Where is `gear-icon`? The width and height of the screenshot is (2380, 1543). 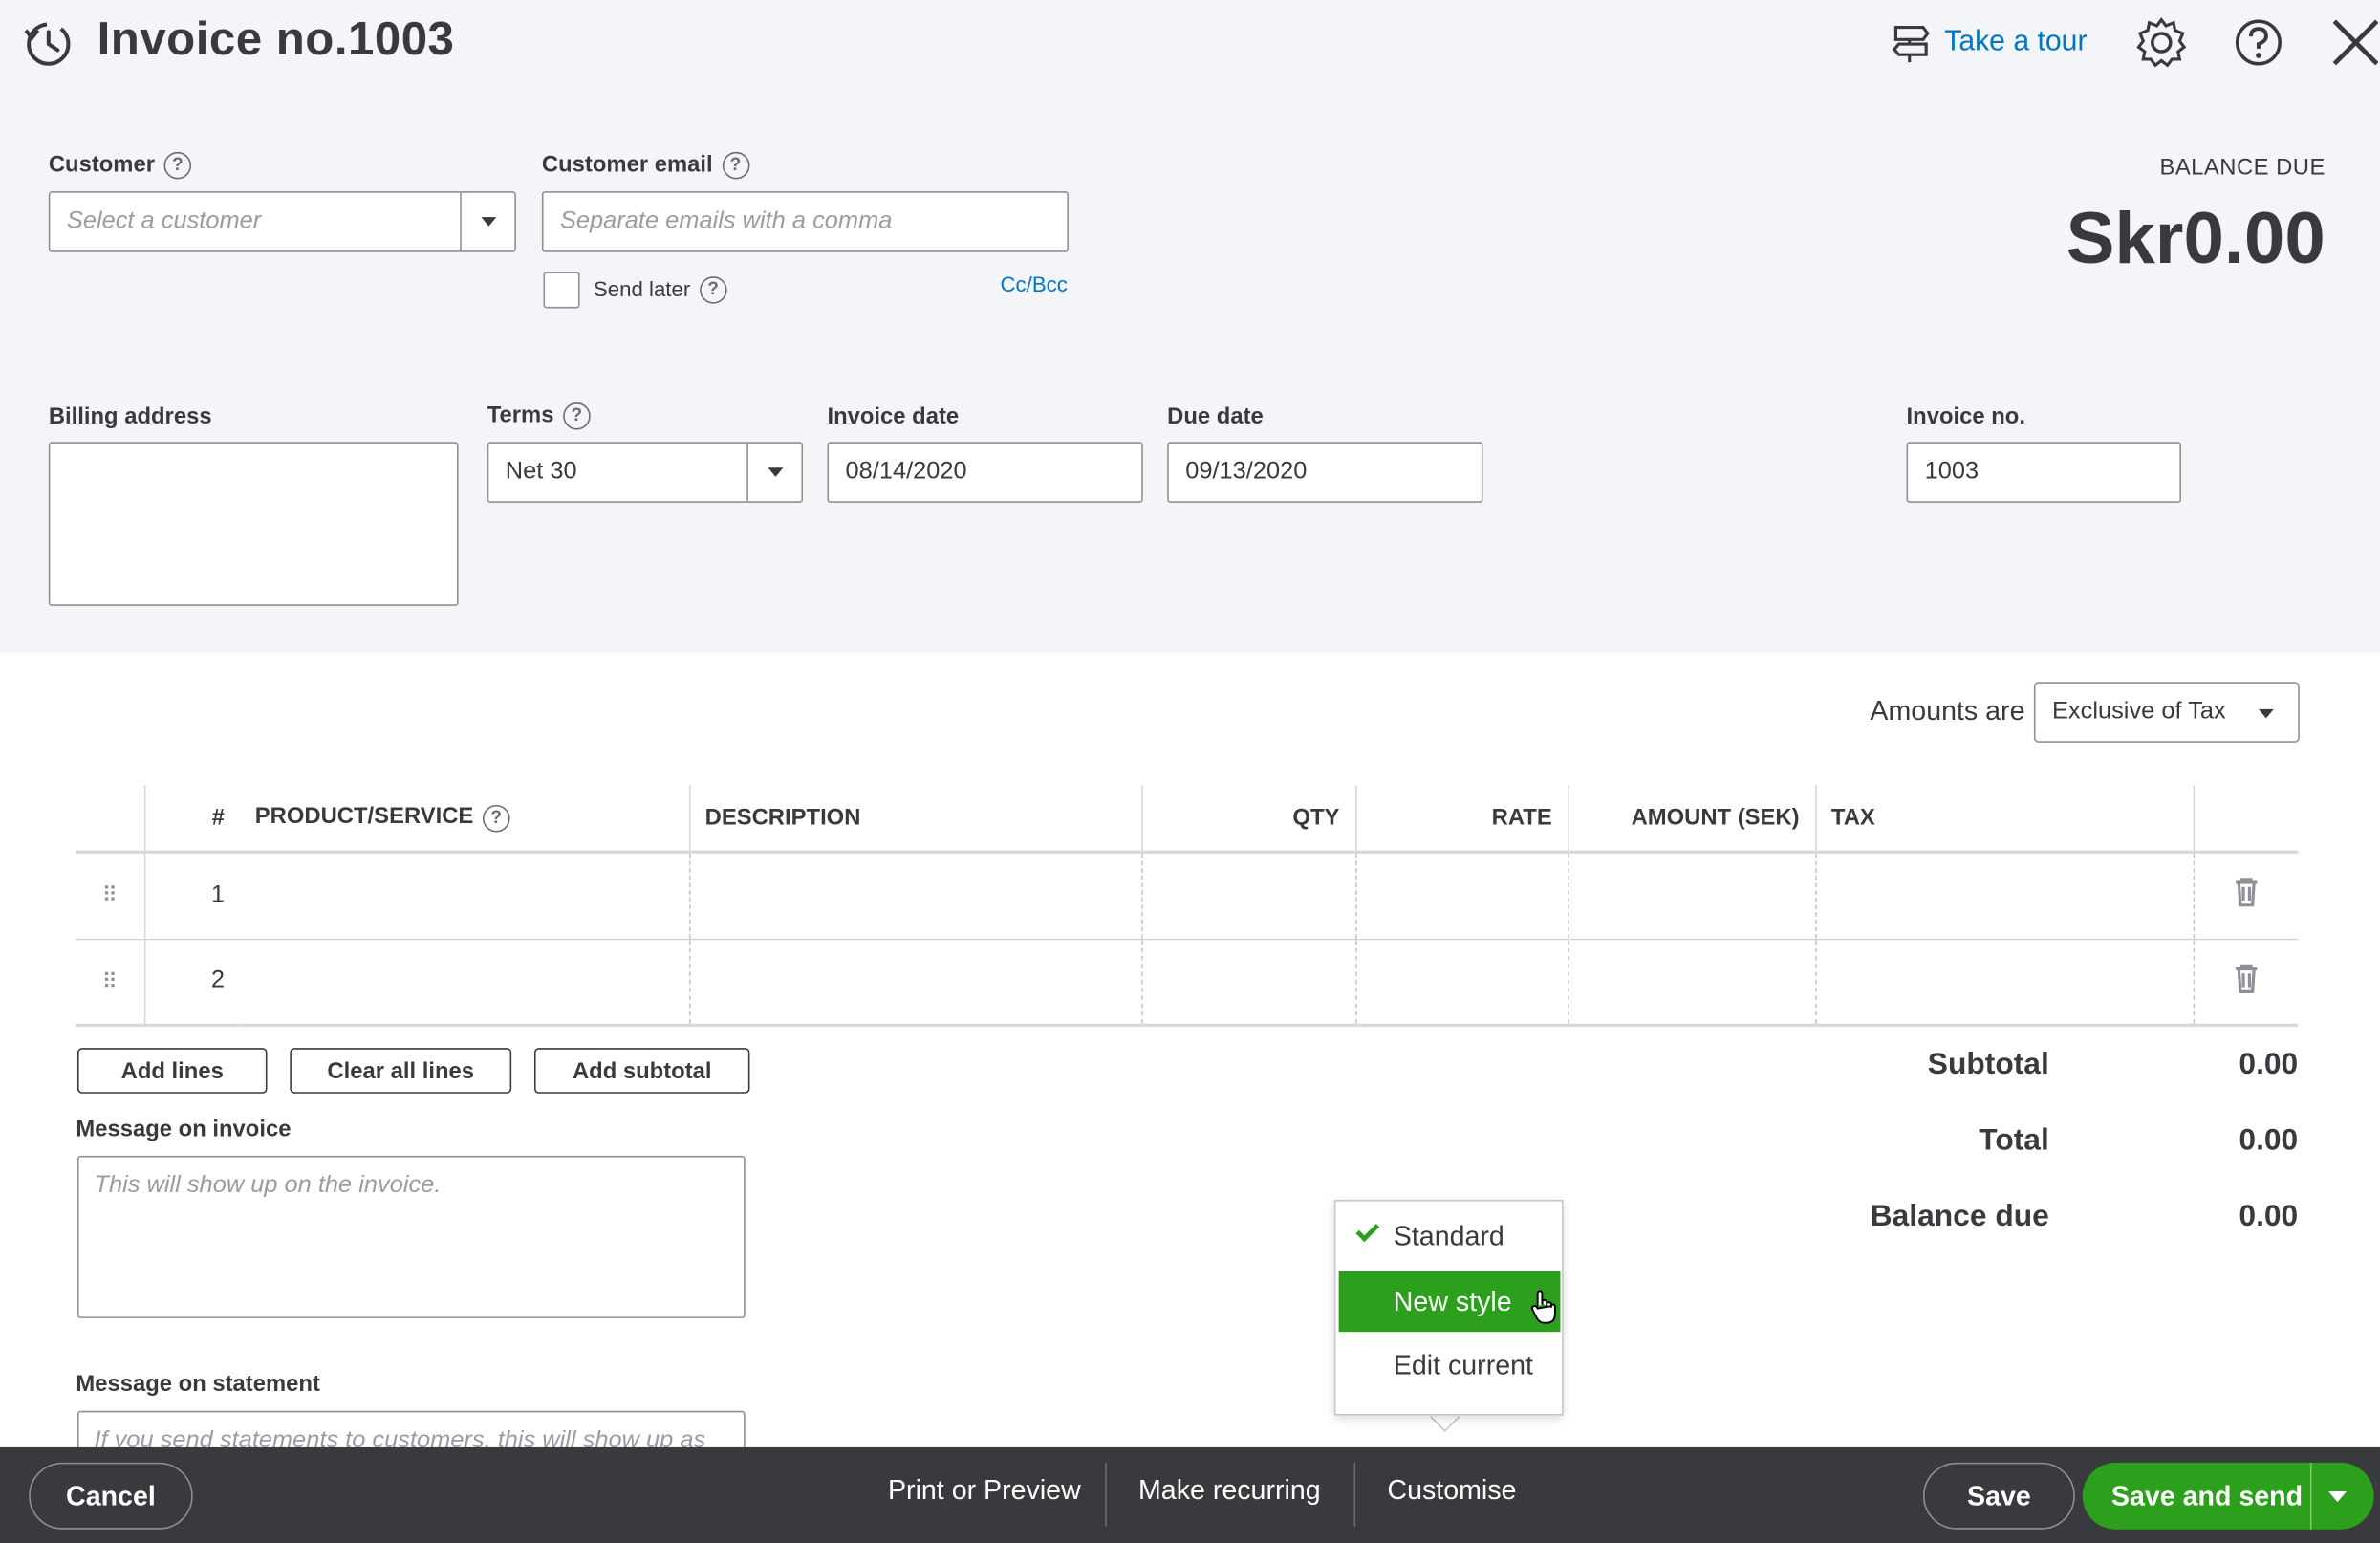
gear-icon is located at coordinates (2161, 42).